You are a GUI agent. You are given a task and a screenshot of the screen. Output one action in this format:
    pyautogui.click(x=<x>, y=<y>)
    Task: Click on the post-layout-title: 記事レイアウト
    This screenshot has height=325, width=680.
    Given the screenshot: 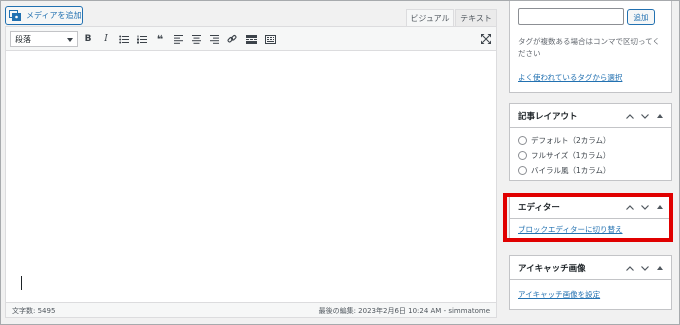 What is the action you would take?
    pyautogui.click(x=548, y=116)
    